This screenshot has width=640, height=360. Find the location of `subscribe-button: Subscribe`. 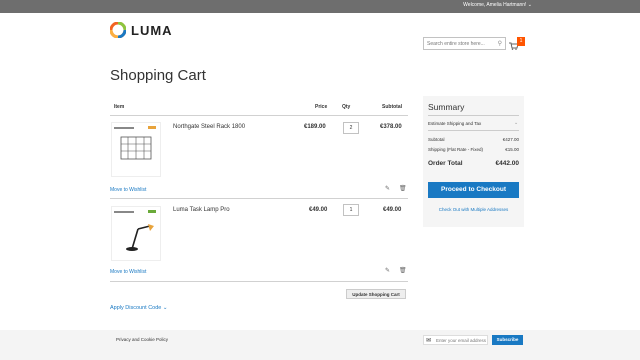

subscribe-button: Subscribe is located at coordinates (507, 340).